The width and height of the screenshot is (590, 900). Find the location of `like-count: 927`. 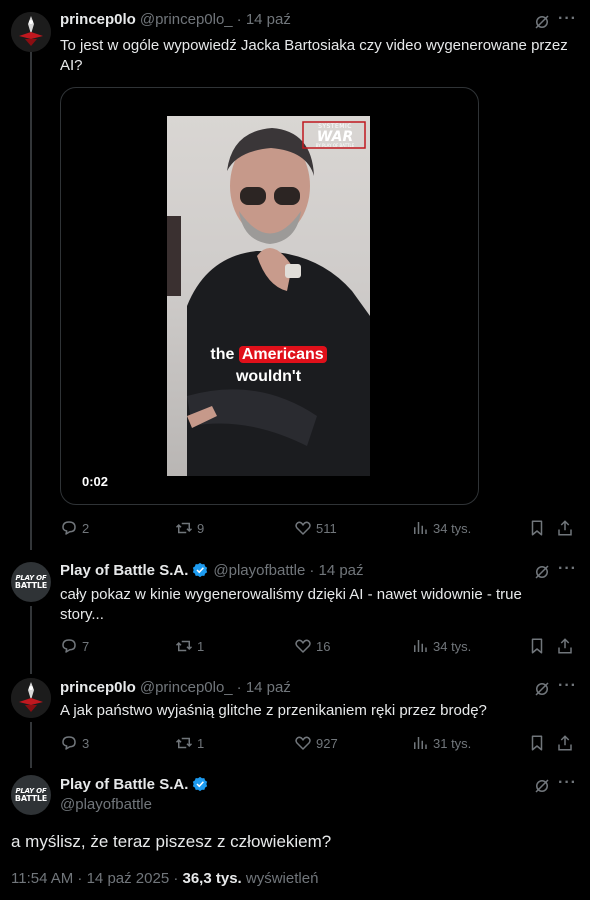

like-count: 927 is located at coordinates (327, 743).